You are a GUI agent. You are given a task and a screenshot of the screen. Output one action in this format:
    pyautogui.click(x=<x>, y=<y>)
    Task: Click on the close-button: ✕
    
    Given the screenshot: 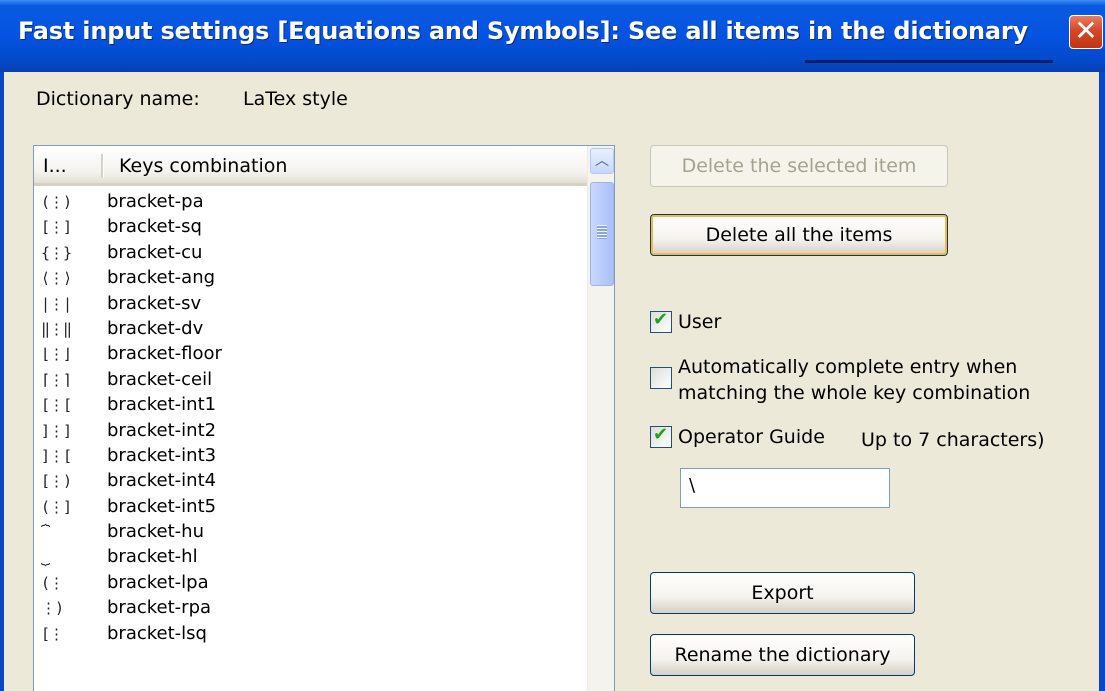 What is the action you would take?
    pyautogui.click(x=1086, y=32)
    